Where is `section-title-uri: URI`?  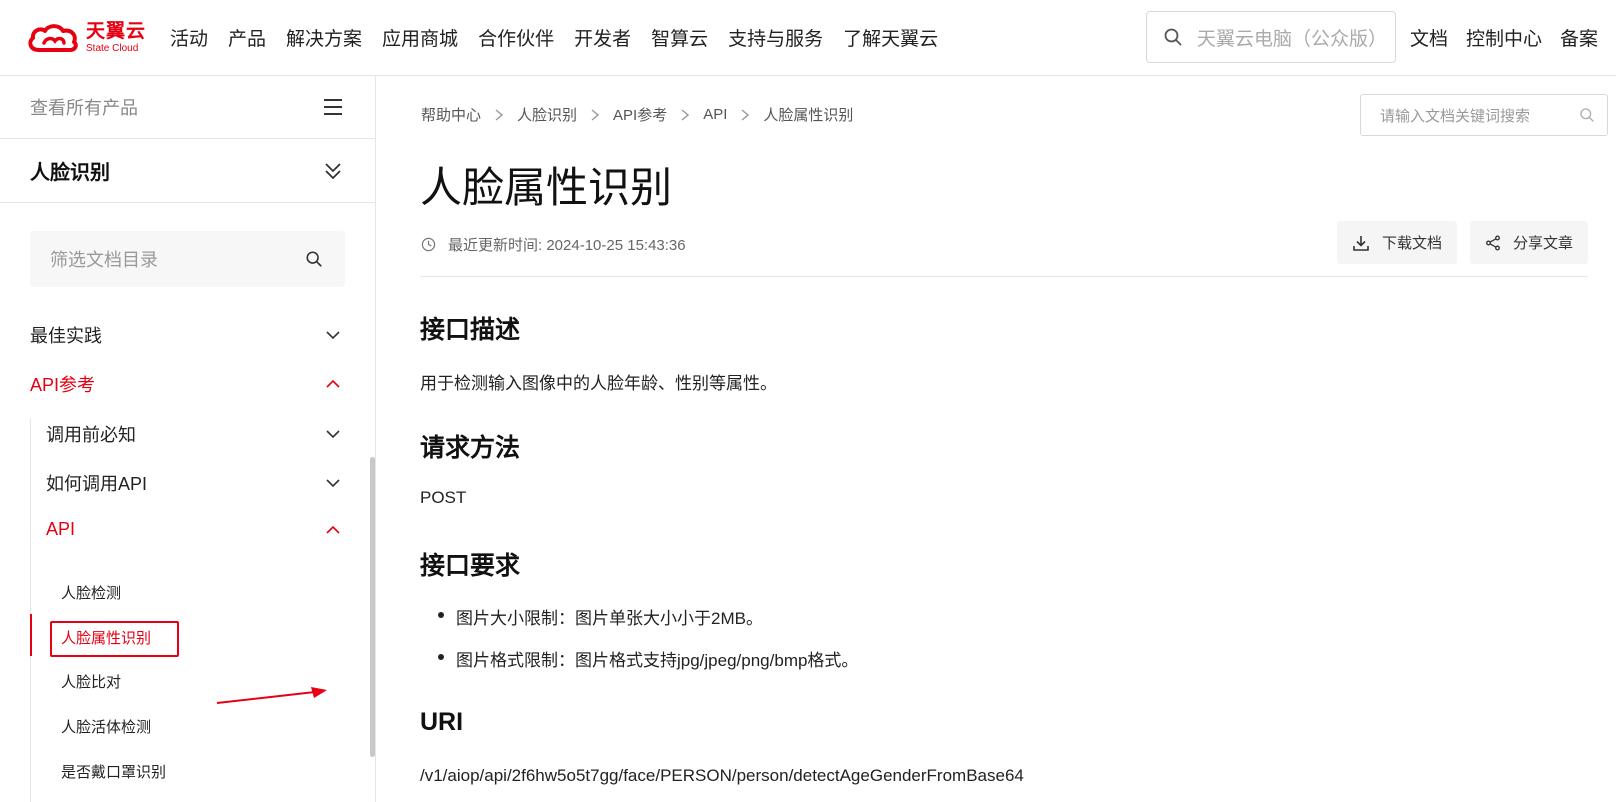 section-title-uri: URI is located at coordinates (442, 722).